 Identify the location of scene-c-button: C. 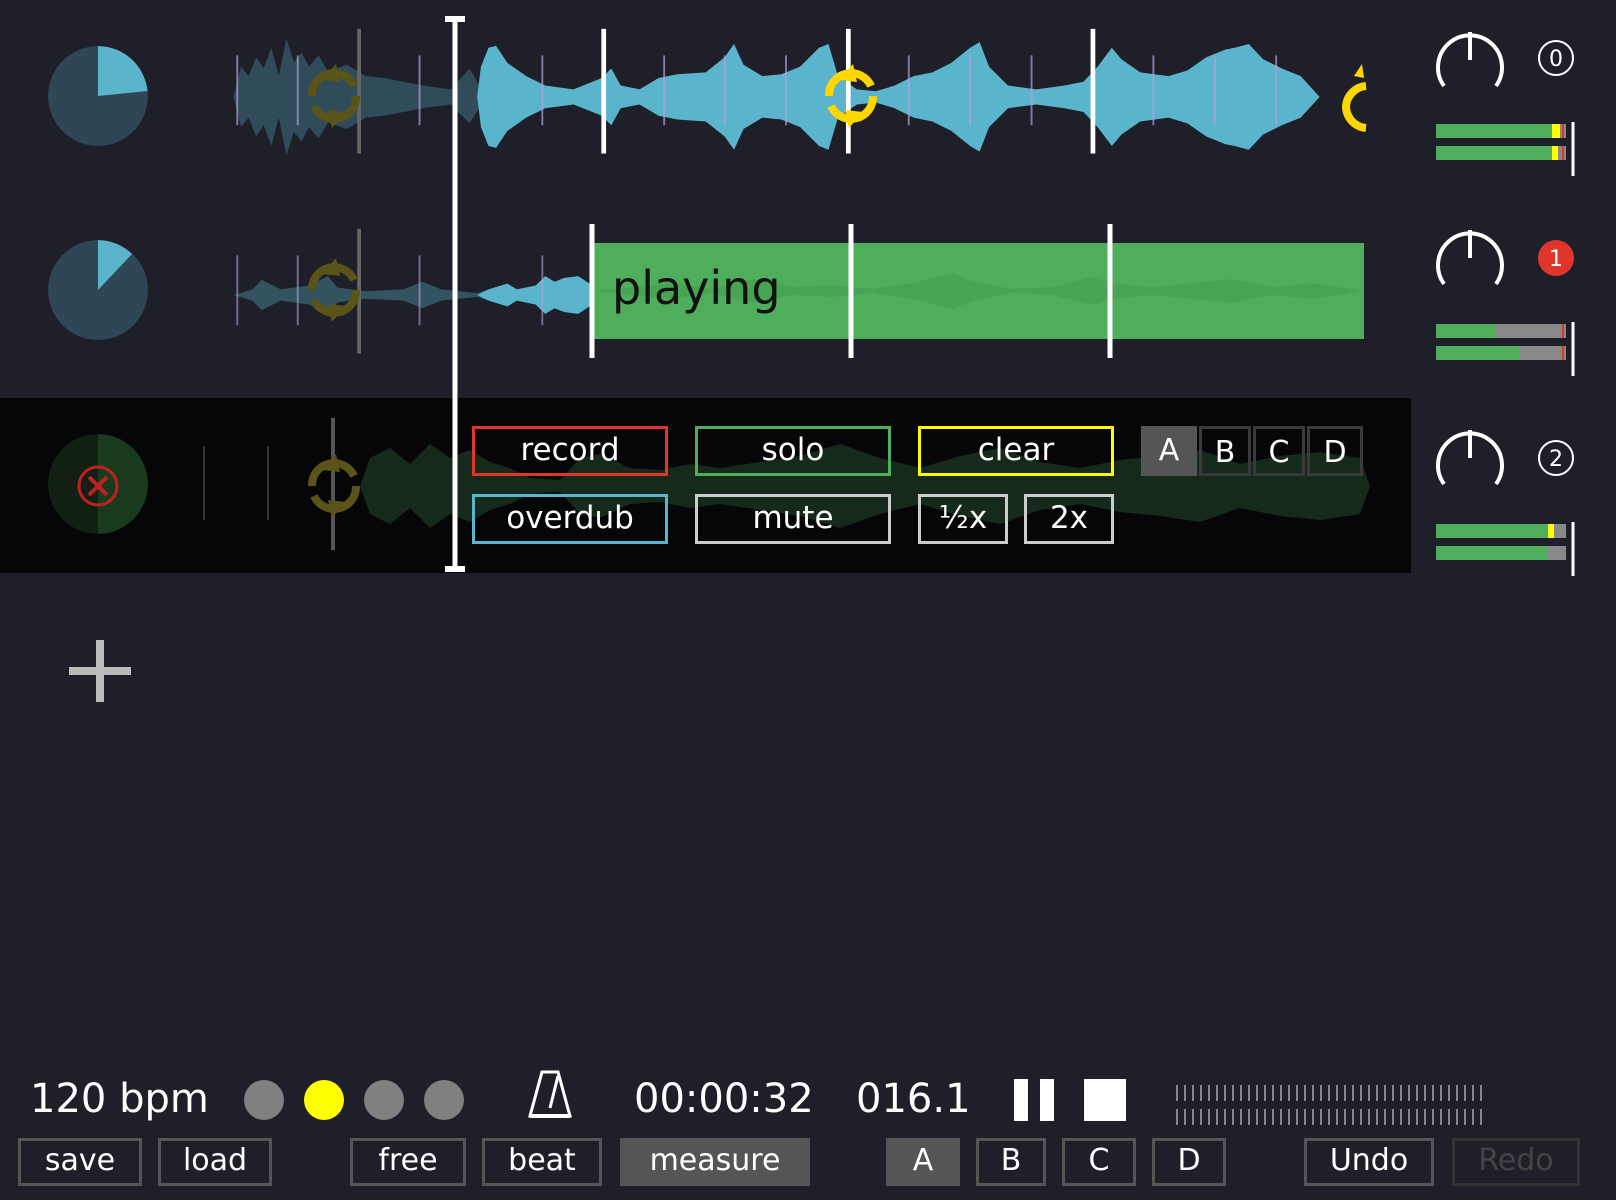
(1099, 1162).